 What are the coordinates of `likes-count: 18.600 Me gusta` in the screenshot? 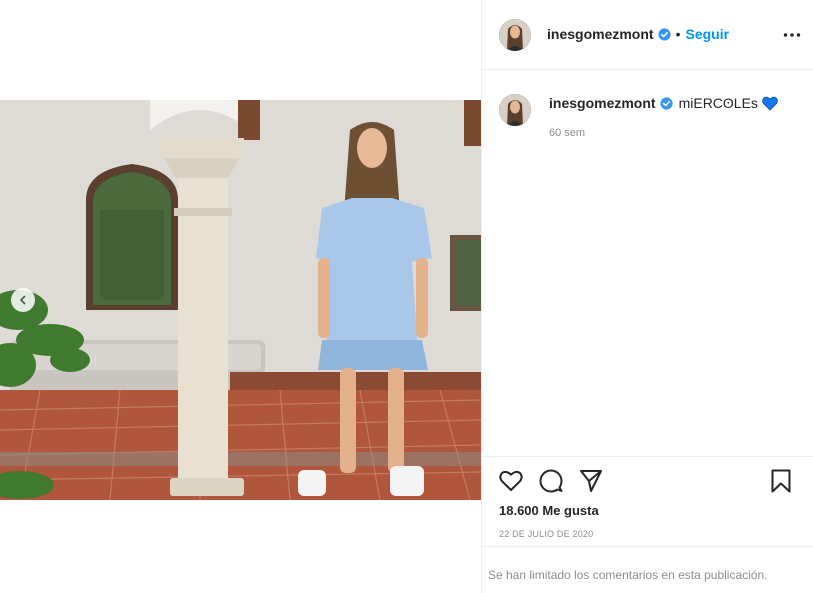 It's located at (549, 510).